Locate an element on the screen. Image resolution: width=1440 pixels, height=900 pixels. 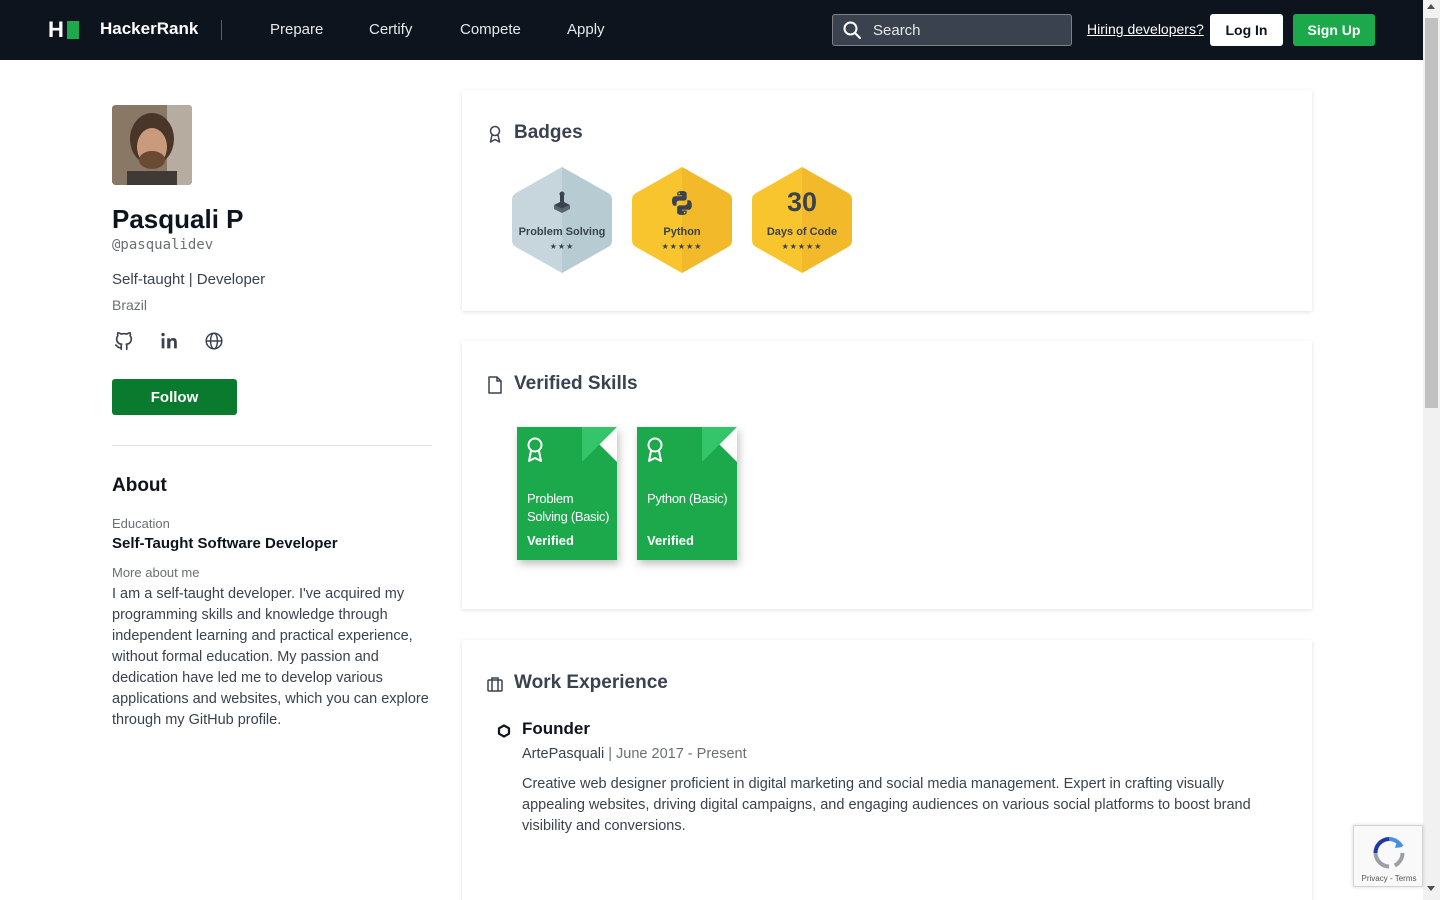
skill-certificate-problem-solving: Problem Solving (Basic) Verified is located at coordinates (567, 493).